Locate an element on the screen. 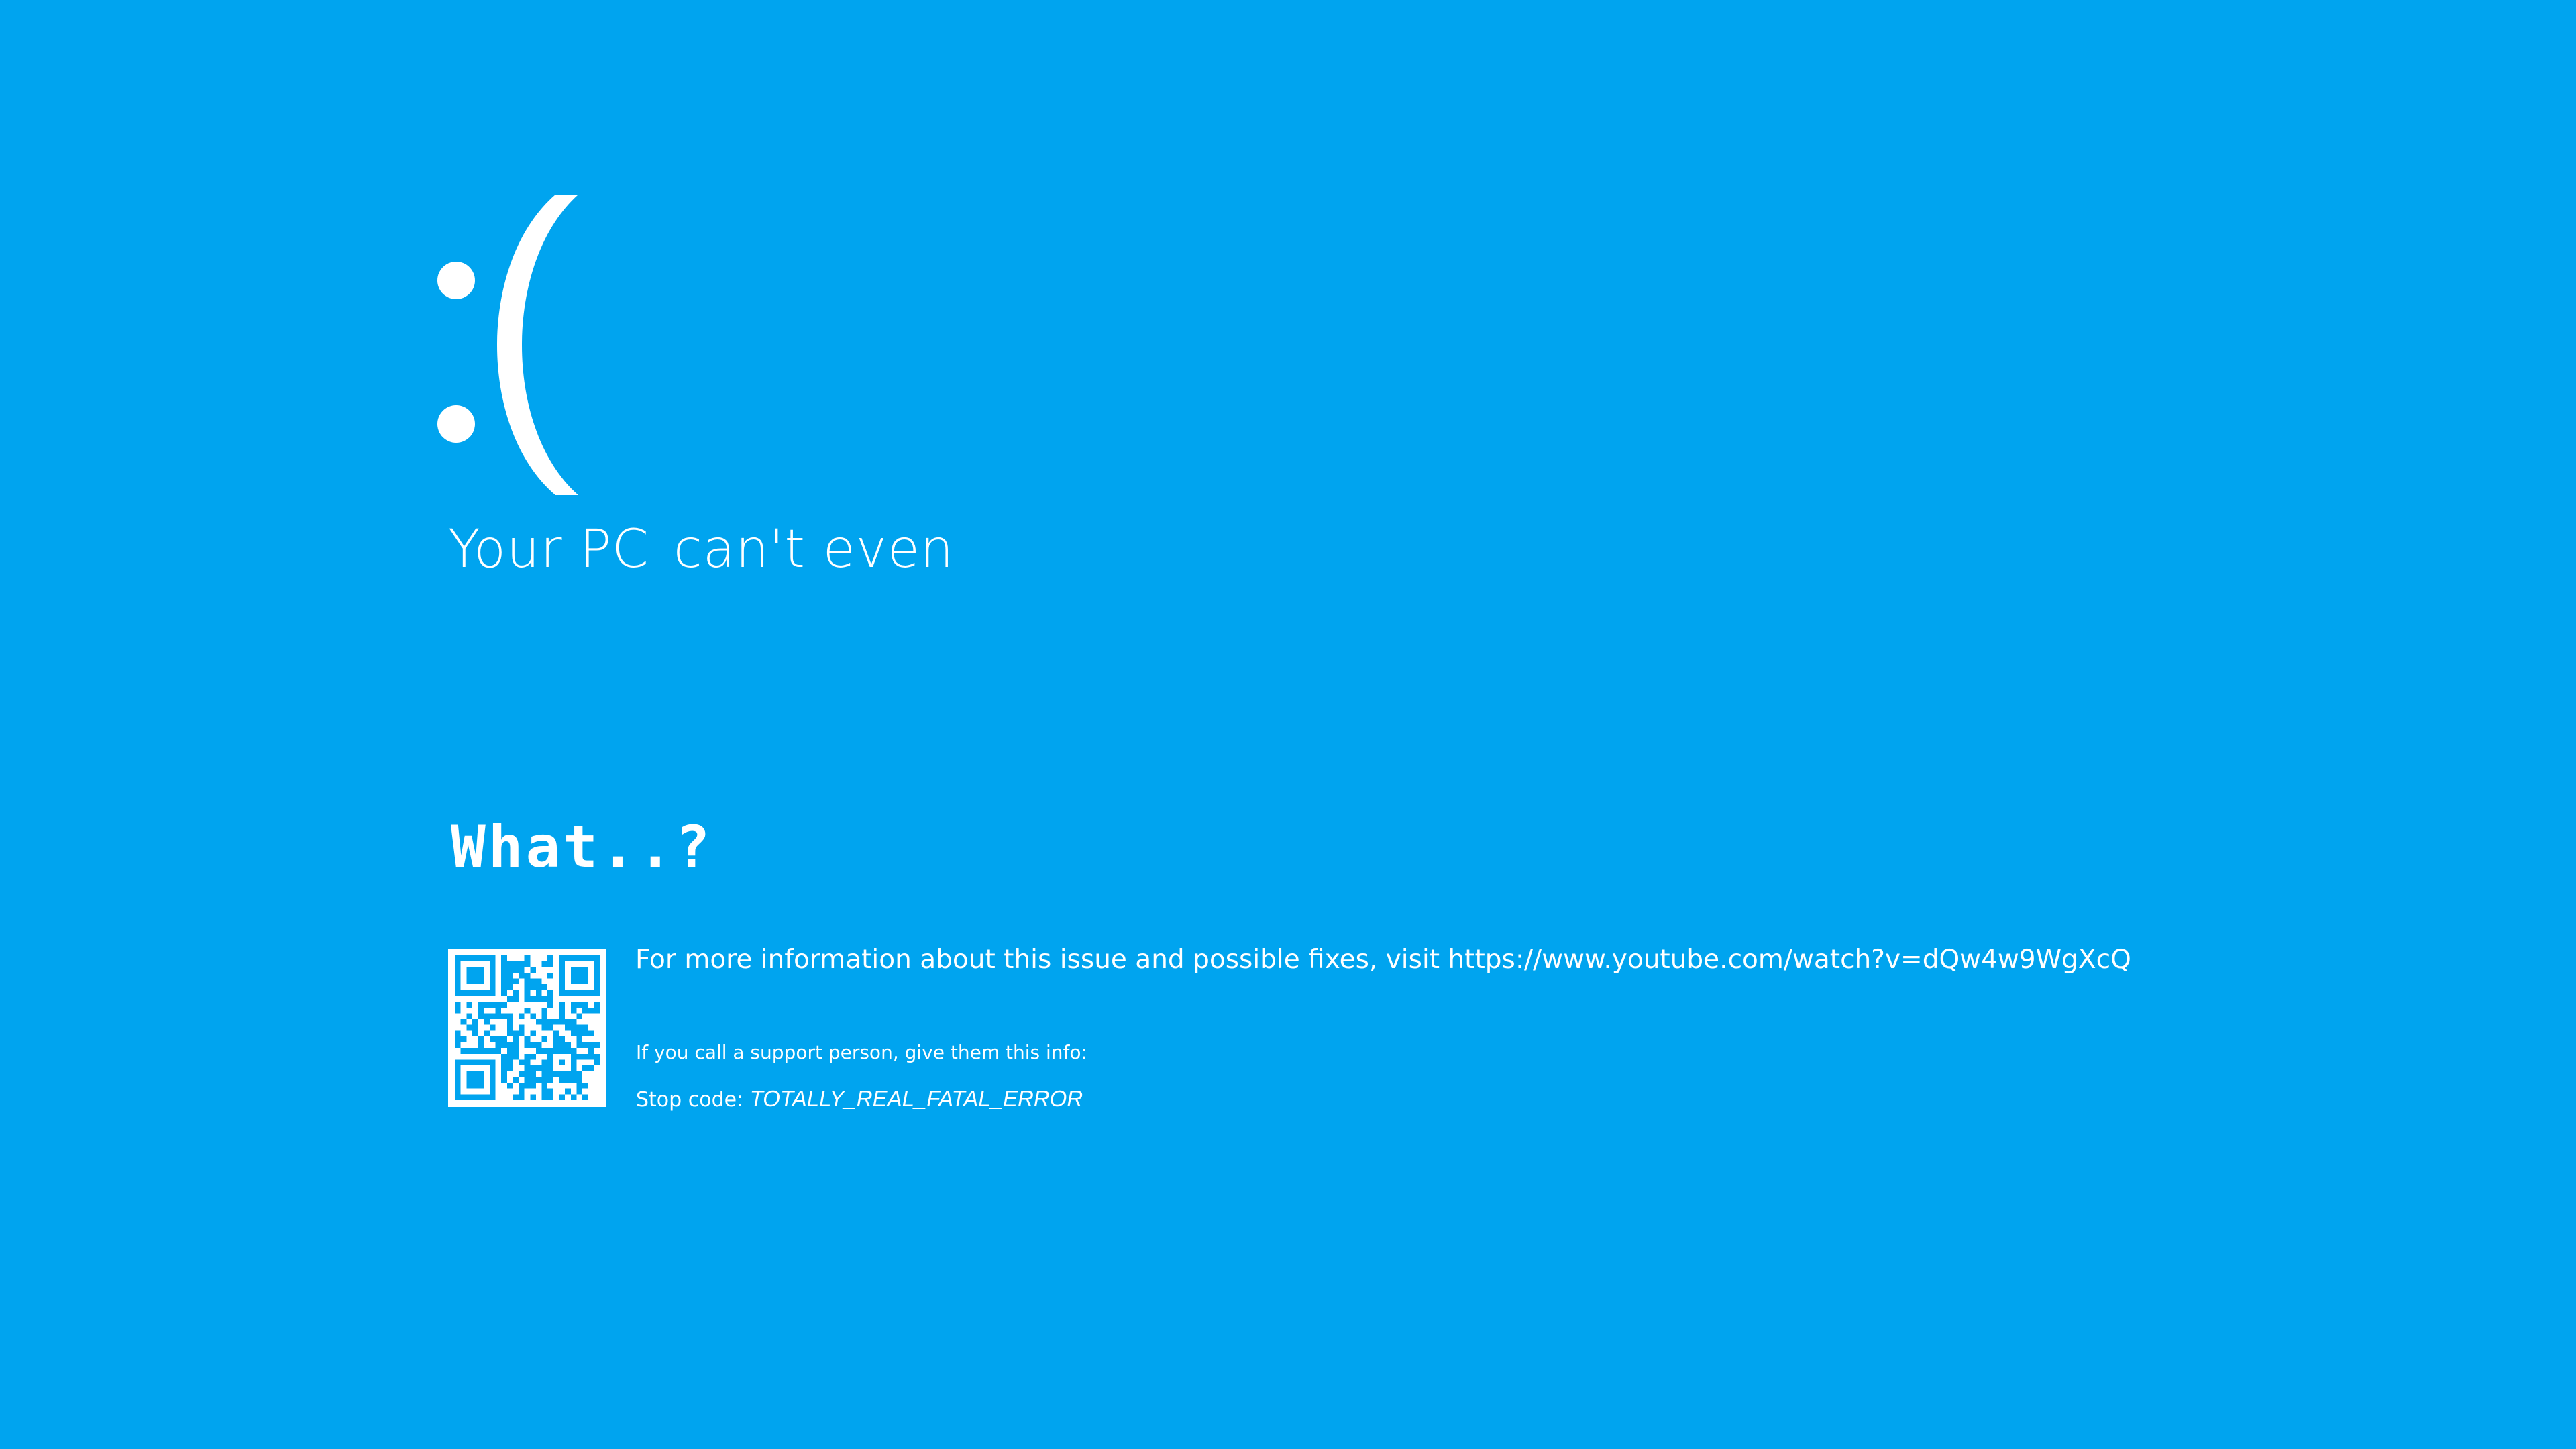  qr-code-icon is located at coordinates (527, 1028).